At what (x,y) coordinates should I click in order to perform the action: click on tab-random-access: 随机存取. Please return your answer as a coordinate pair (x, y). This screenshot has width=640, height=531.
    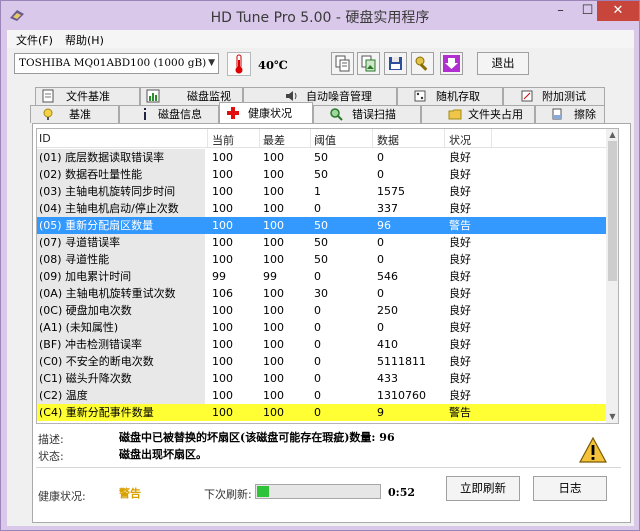
    Looking at the image, I should click on (450, 96).